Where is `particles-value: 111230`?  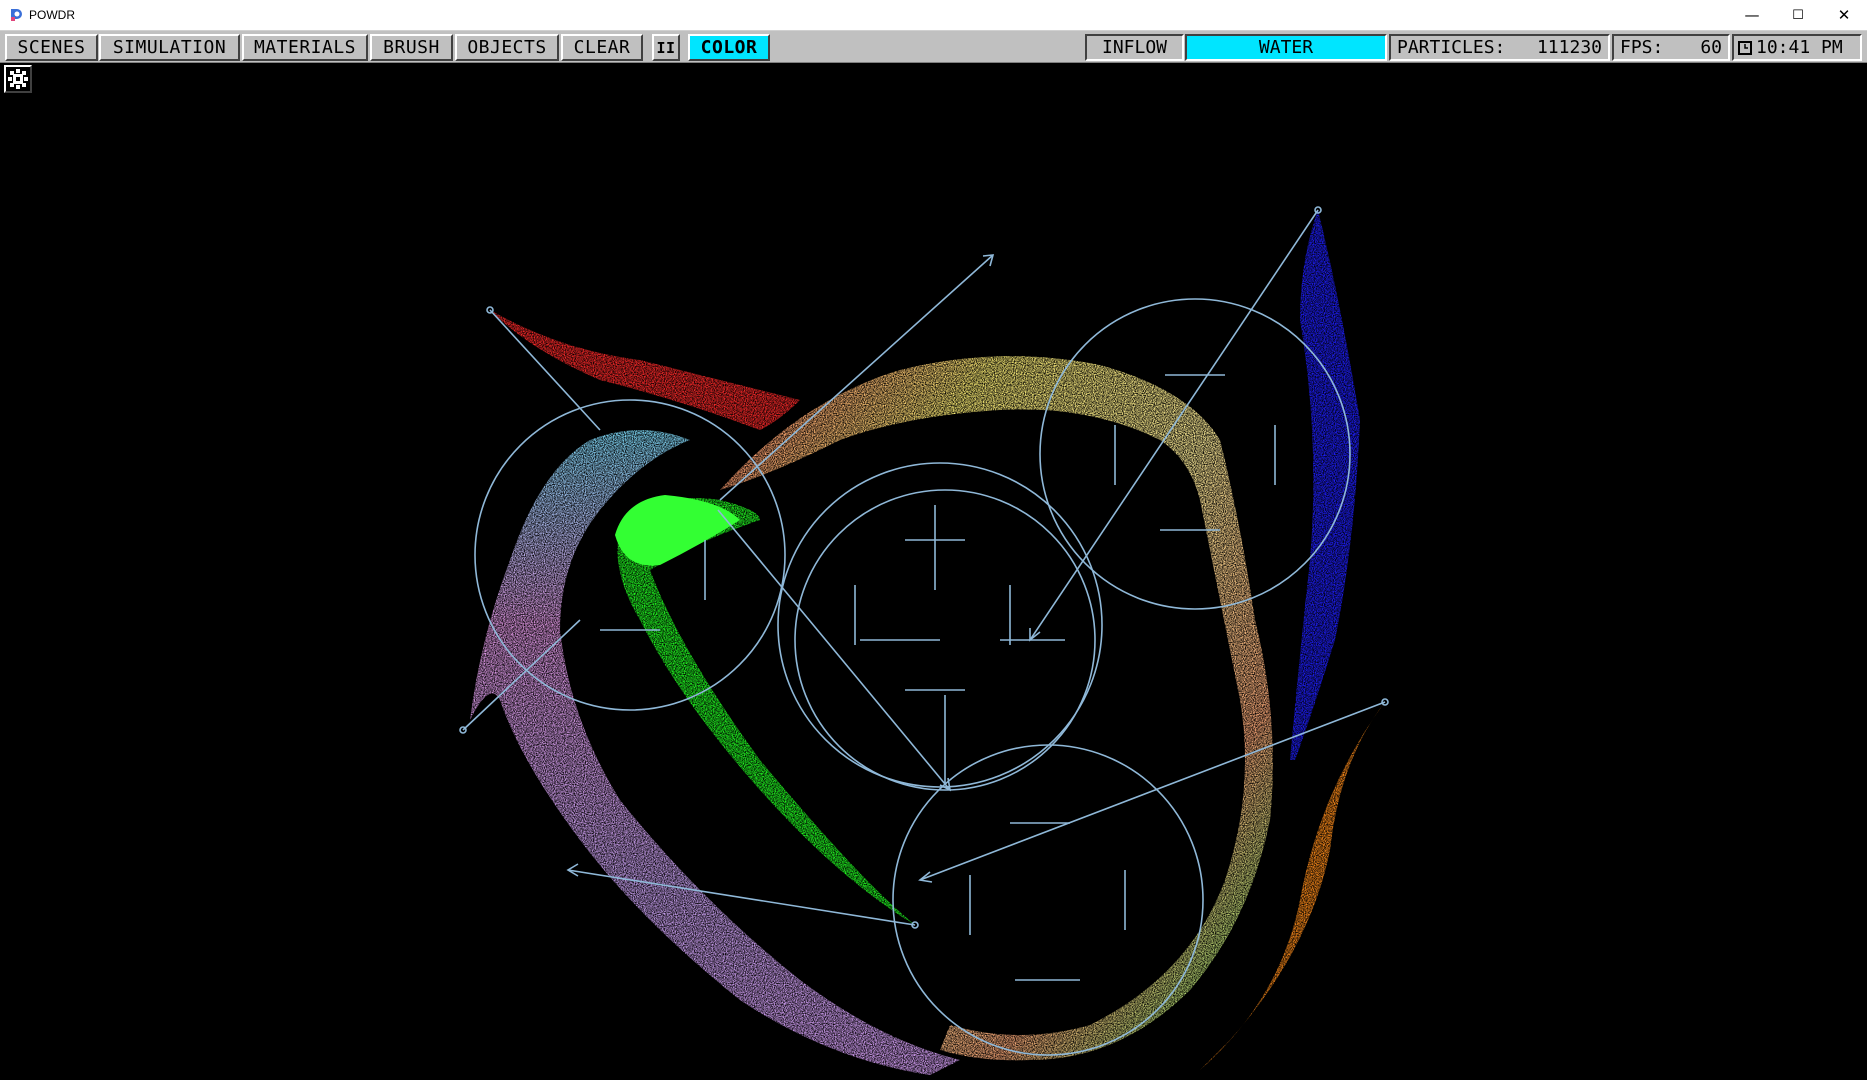 particles-value: 111230 is located at coordinates (1569, 47).